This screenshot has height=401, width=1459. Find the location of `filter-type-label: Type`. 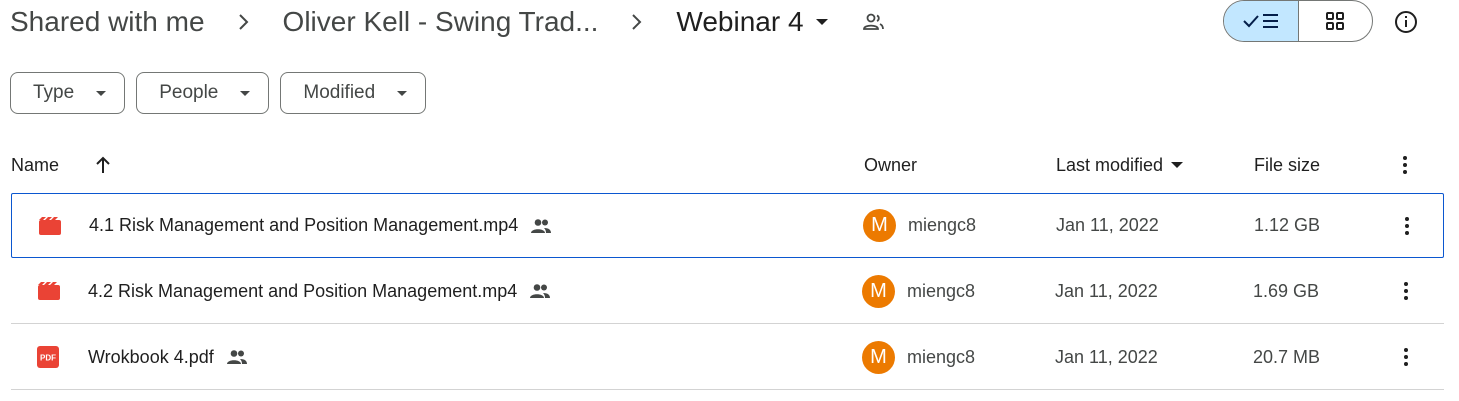

filter-type-label: Type is located at coordinates (54, 92).